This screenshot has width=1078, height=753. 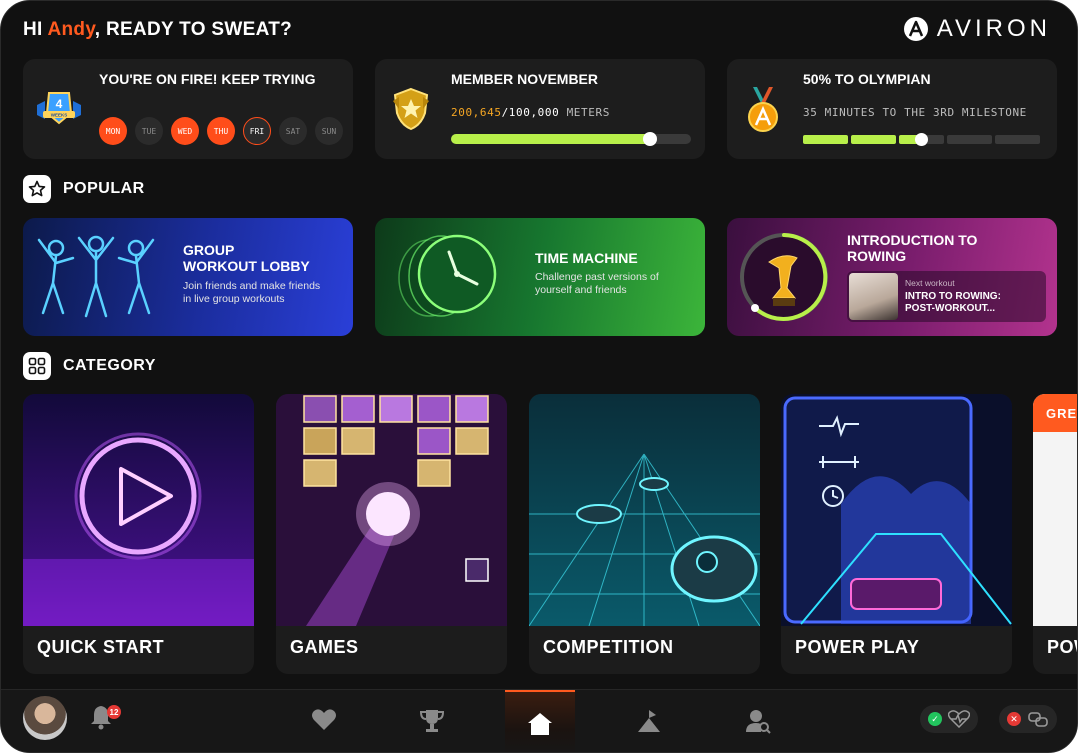 What do you see at coordinates (763, 109) in the screenshot?
I see `medal-icon` at bounding box center [763, 109].